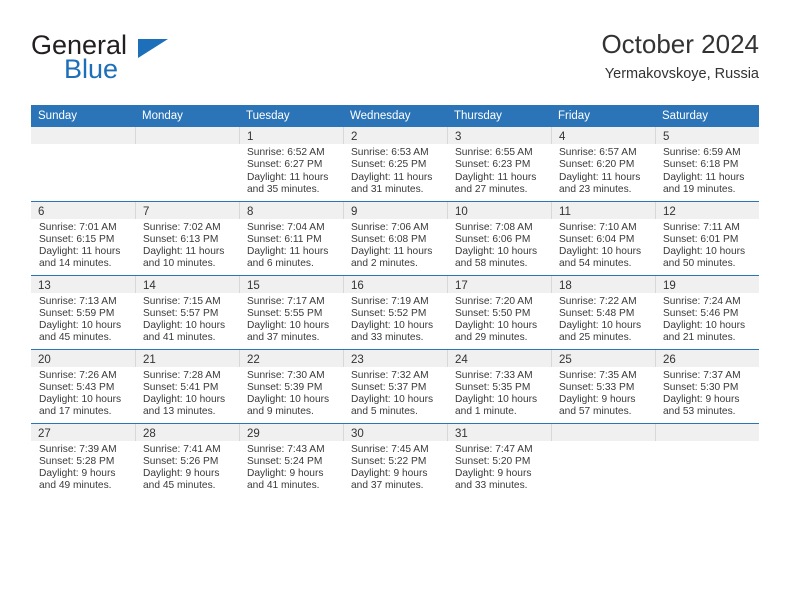 This screenshot has width=792, height=612. Describe the element at coordinates (499, 284) in the screenshot. I see `day-number: 17` at that location.